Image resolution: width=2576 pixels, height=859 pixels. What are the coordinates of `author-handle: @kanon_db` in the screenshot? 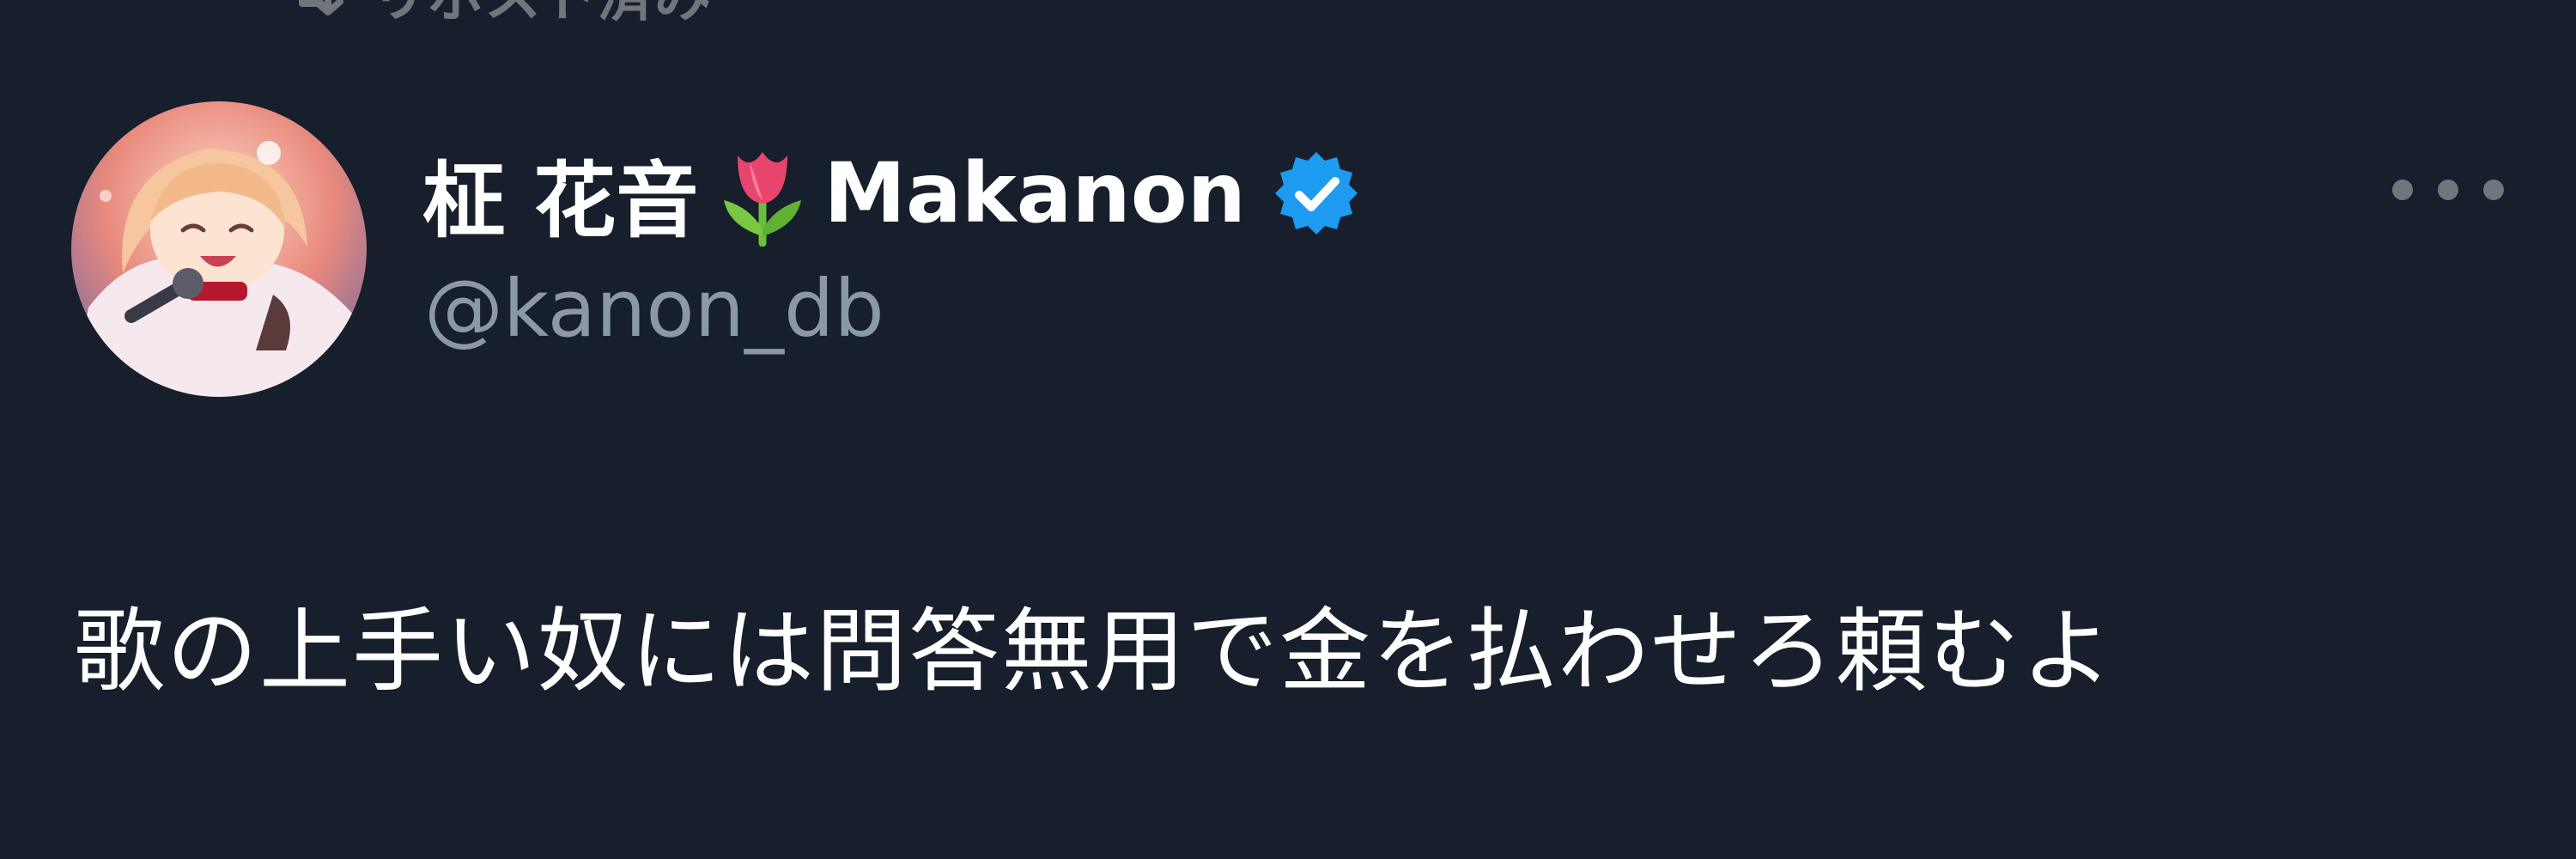 It's located at (654, 309).